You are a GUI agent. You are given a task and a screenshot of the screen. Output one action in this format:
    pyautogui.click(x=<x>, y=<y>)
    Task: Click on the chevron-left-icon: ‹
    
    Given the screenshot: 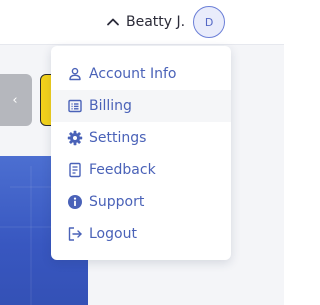 What is the action you would take?
    pyautogui.click(x=15, y=100)
    